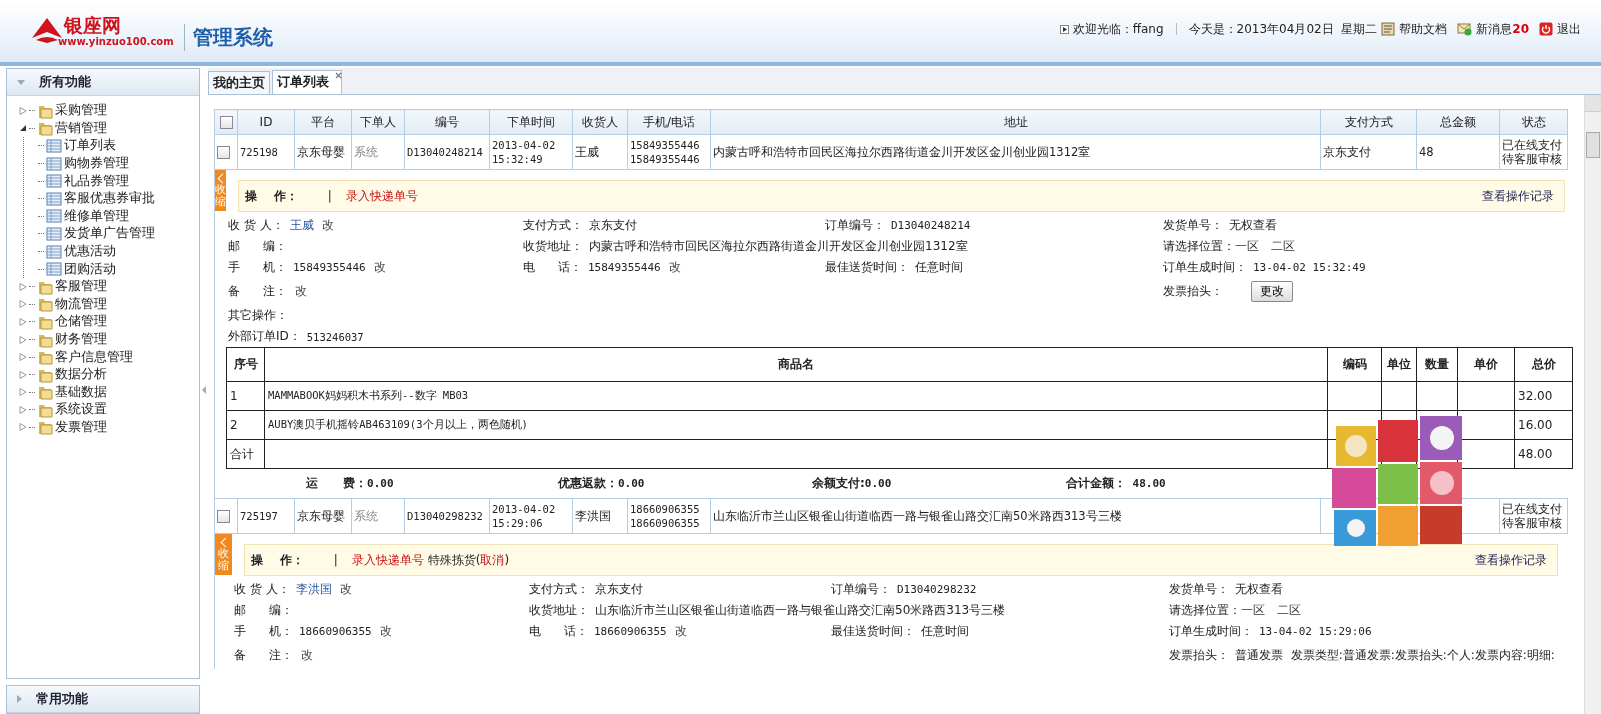  What do you see at coordinates (81, 287) in the screenshot?
I see `tree-item: 客服管理` at bounding box center [81, 287].